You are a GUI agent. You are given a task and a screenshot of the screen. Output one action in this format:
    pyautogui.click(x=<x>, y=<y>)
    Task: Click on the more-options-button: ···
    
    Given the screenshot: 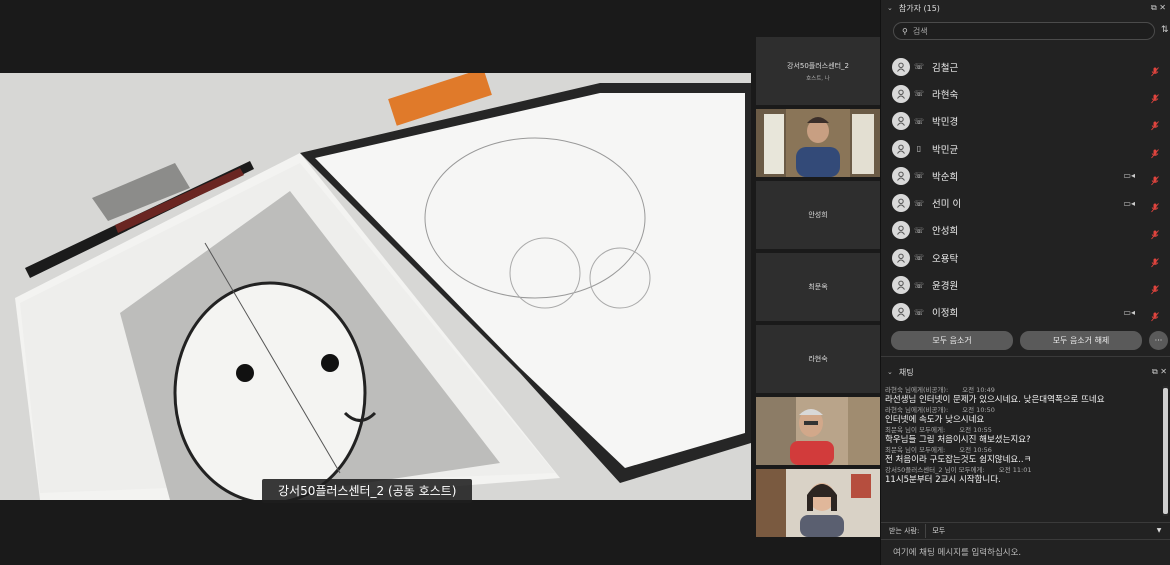 What is the action you would take?
    pyautogui.click(x=1158, y=340)
    